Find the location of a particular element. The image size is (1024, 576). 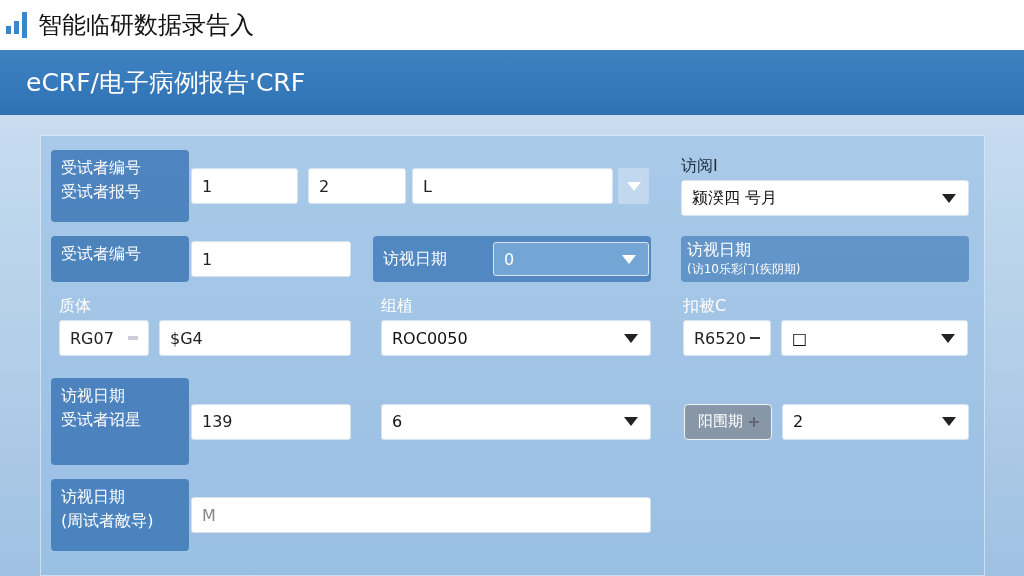

field-label: 扣被C is located at coordinates (705, 306).